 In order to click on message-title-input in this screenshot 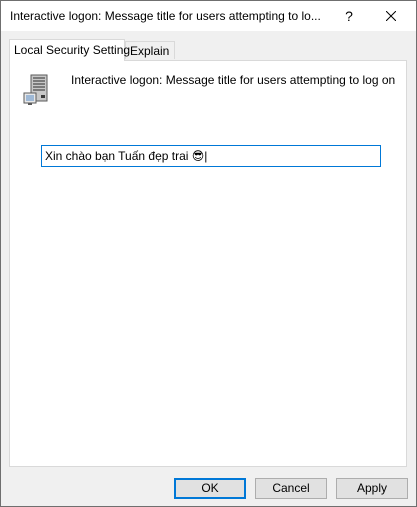, I will do `click(211, 156)`.